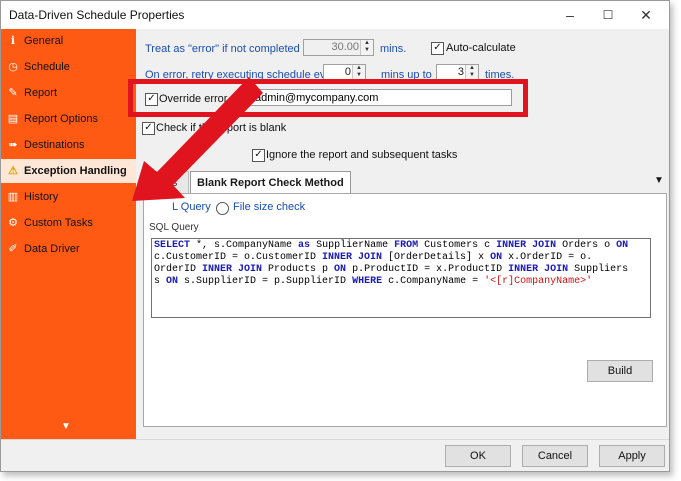  What do you see at coordinates (13, 67) in the screenshot?
I see `clock-icon: ◷` at bounding box center [13, 67].